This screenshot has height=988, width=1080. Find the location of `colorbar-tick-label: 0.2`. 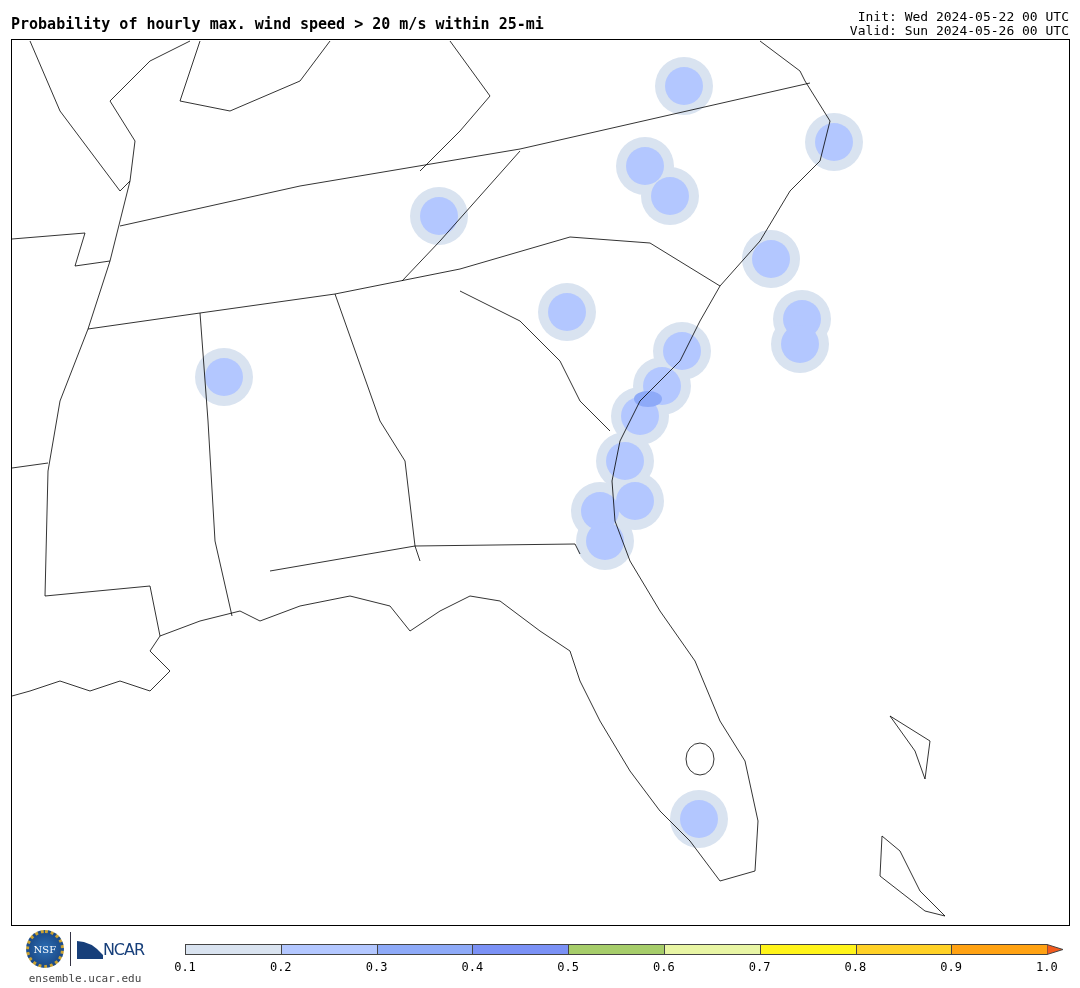

colorbar-tick-label: 0.2 is located at coordinates (280, 967).